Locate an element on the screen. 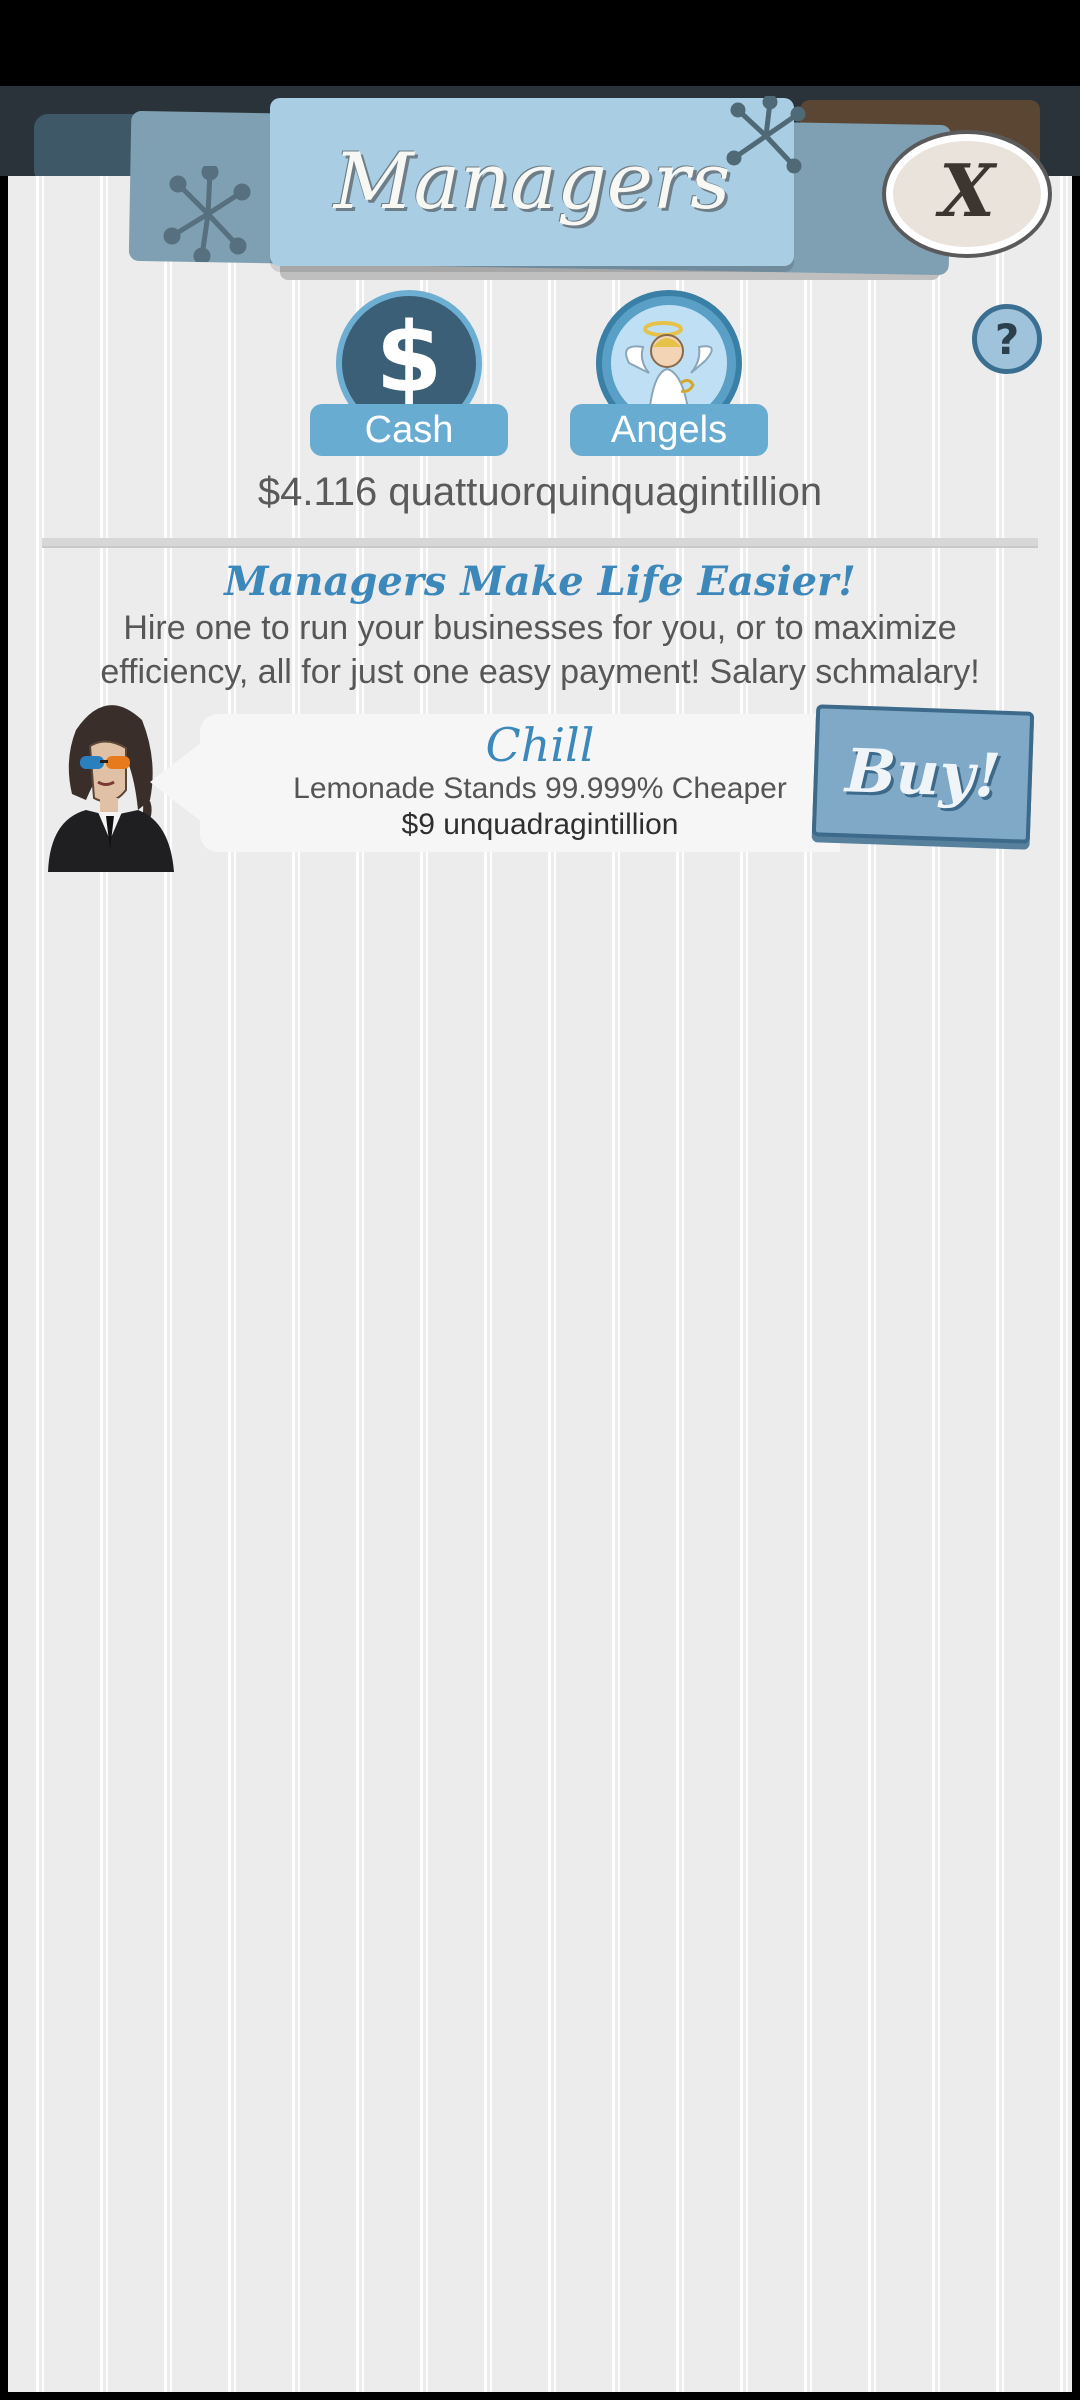  title-banner: Managers is located at coordinates (532, 182).